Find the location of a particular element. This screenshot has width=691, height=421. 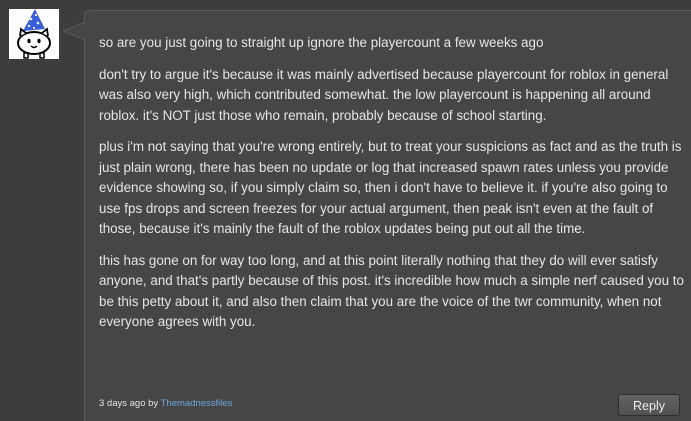

bubble-tail is located at coordinates (74, 31).